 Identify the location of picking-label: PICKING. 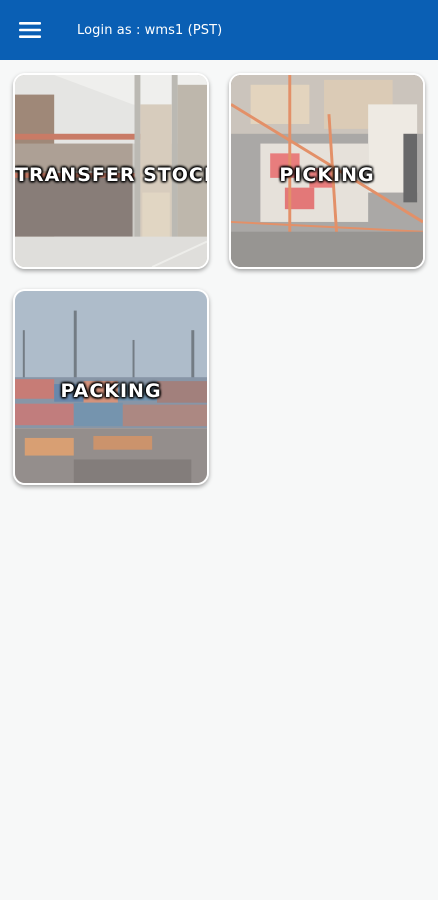
(327, 175).